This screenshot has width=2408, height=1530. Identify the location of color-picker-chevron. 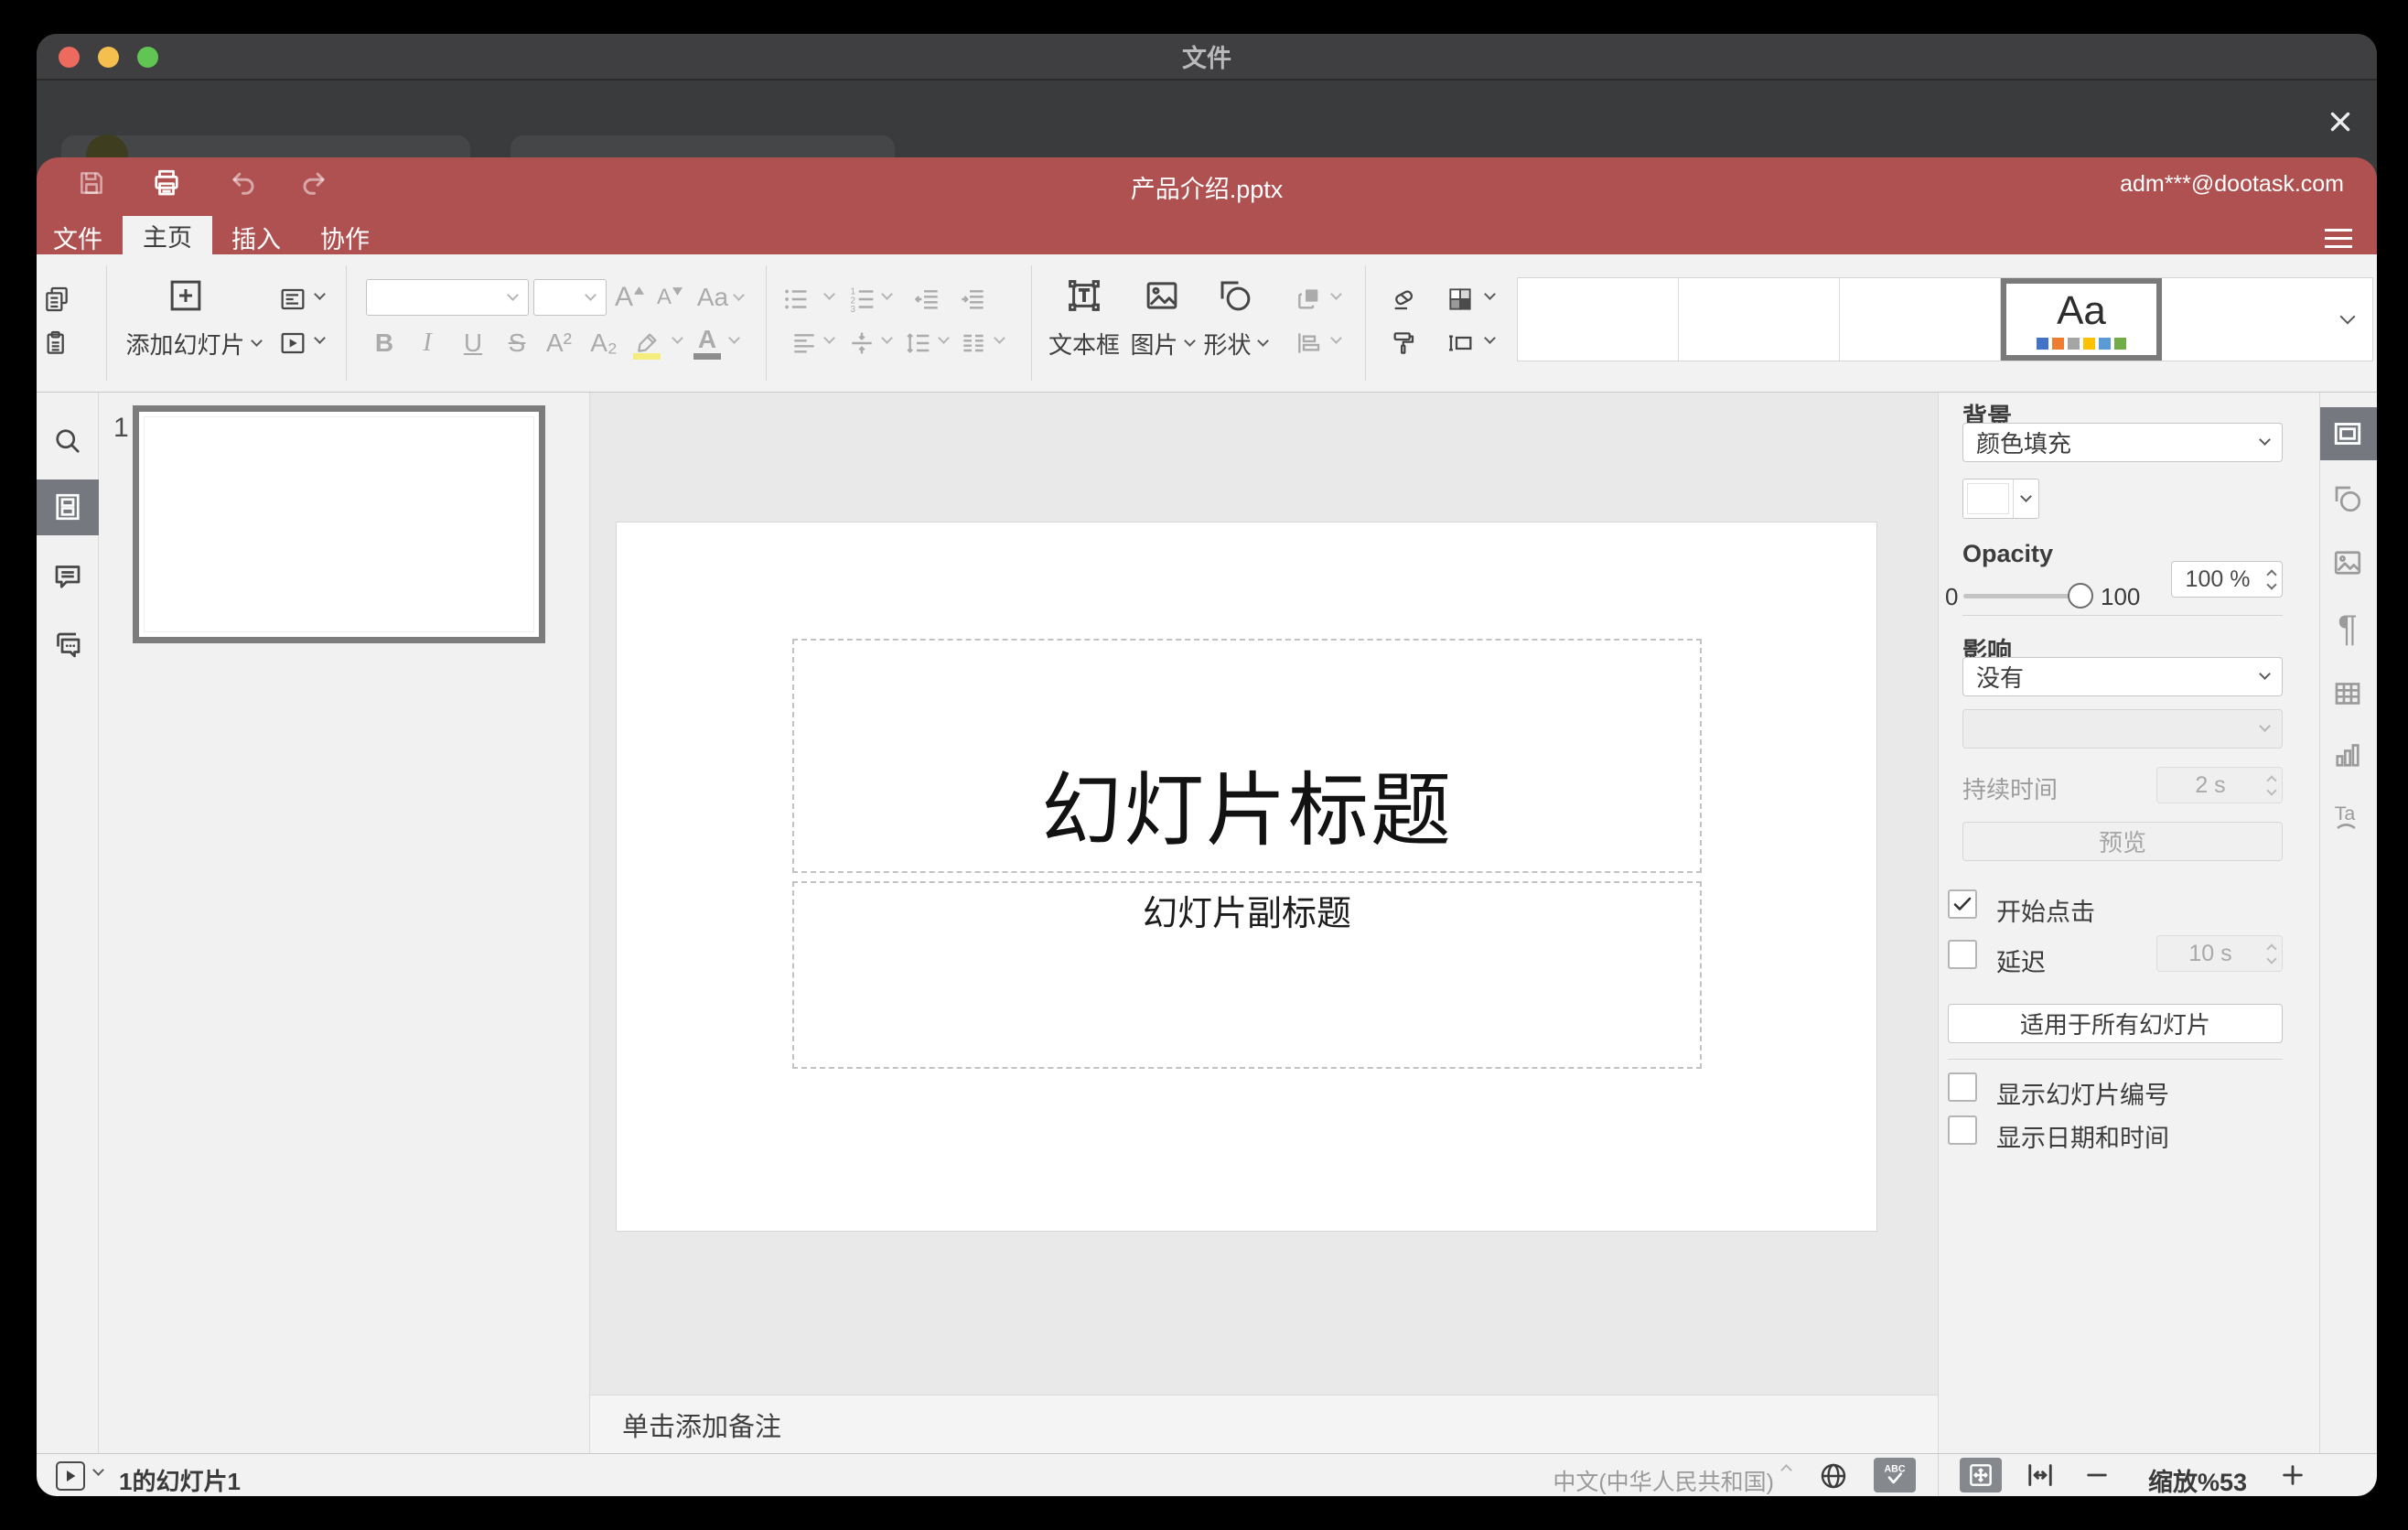
(2025, 498).